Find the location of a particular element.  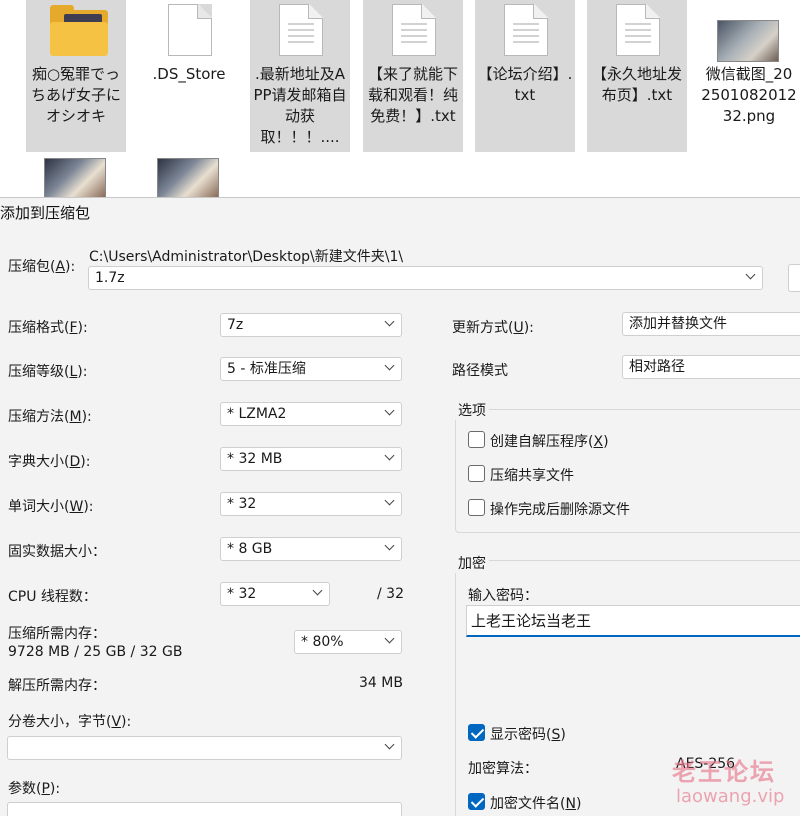

update-select: 添加并替换文件 is located at coordinates (711, 324).